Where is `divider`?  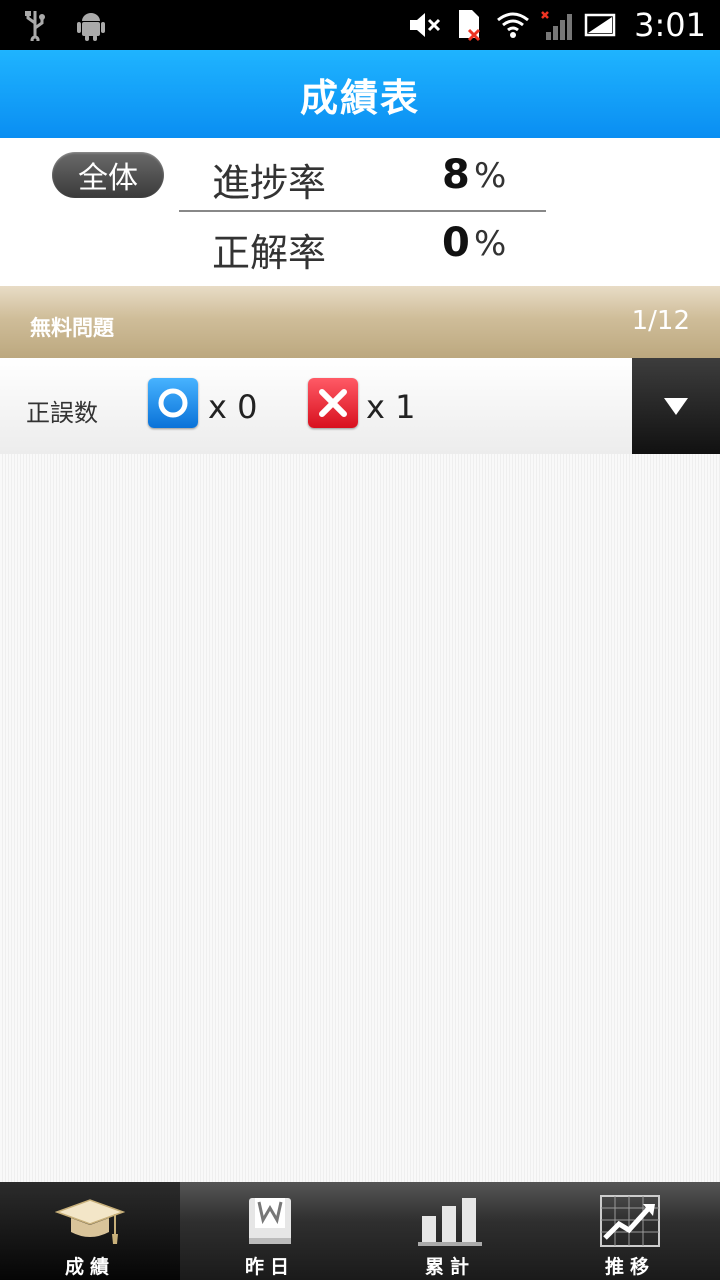 divider is located at coordinates (362, 211).